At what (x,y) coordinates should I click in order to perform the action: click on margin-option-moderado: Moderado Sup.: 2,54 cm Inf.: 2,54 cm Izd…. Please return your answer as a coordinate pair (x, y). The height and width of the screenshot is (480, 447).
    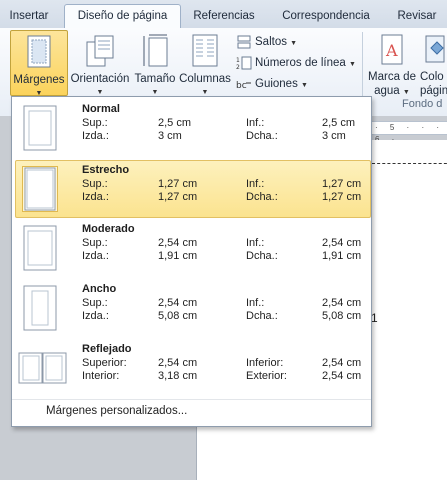
    Looking at the image, I should click on (191, 248).